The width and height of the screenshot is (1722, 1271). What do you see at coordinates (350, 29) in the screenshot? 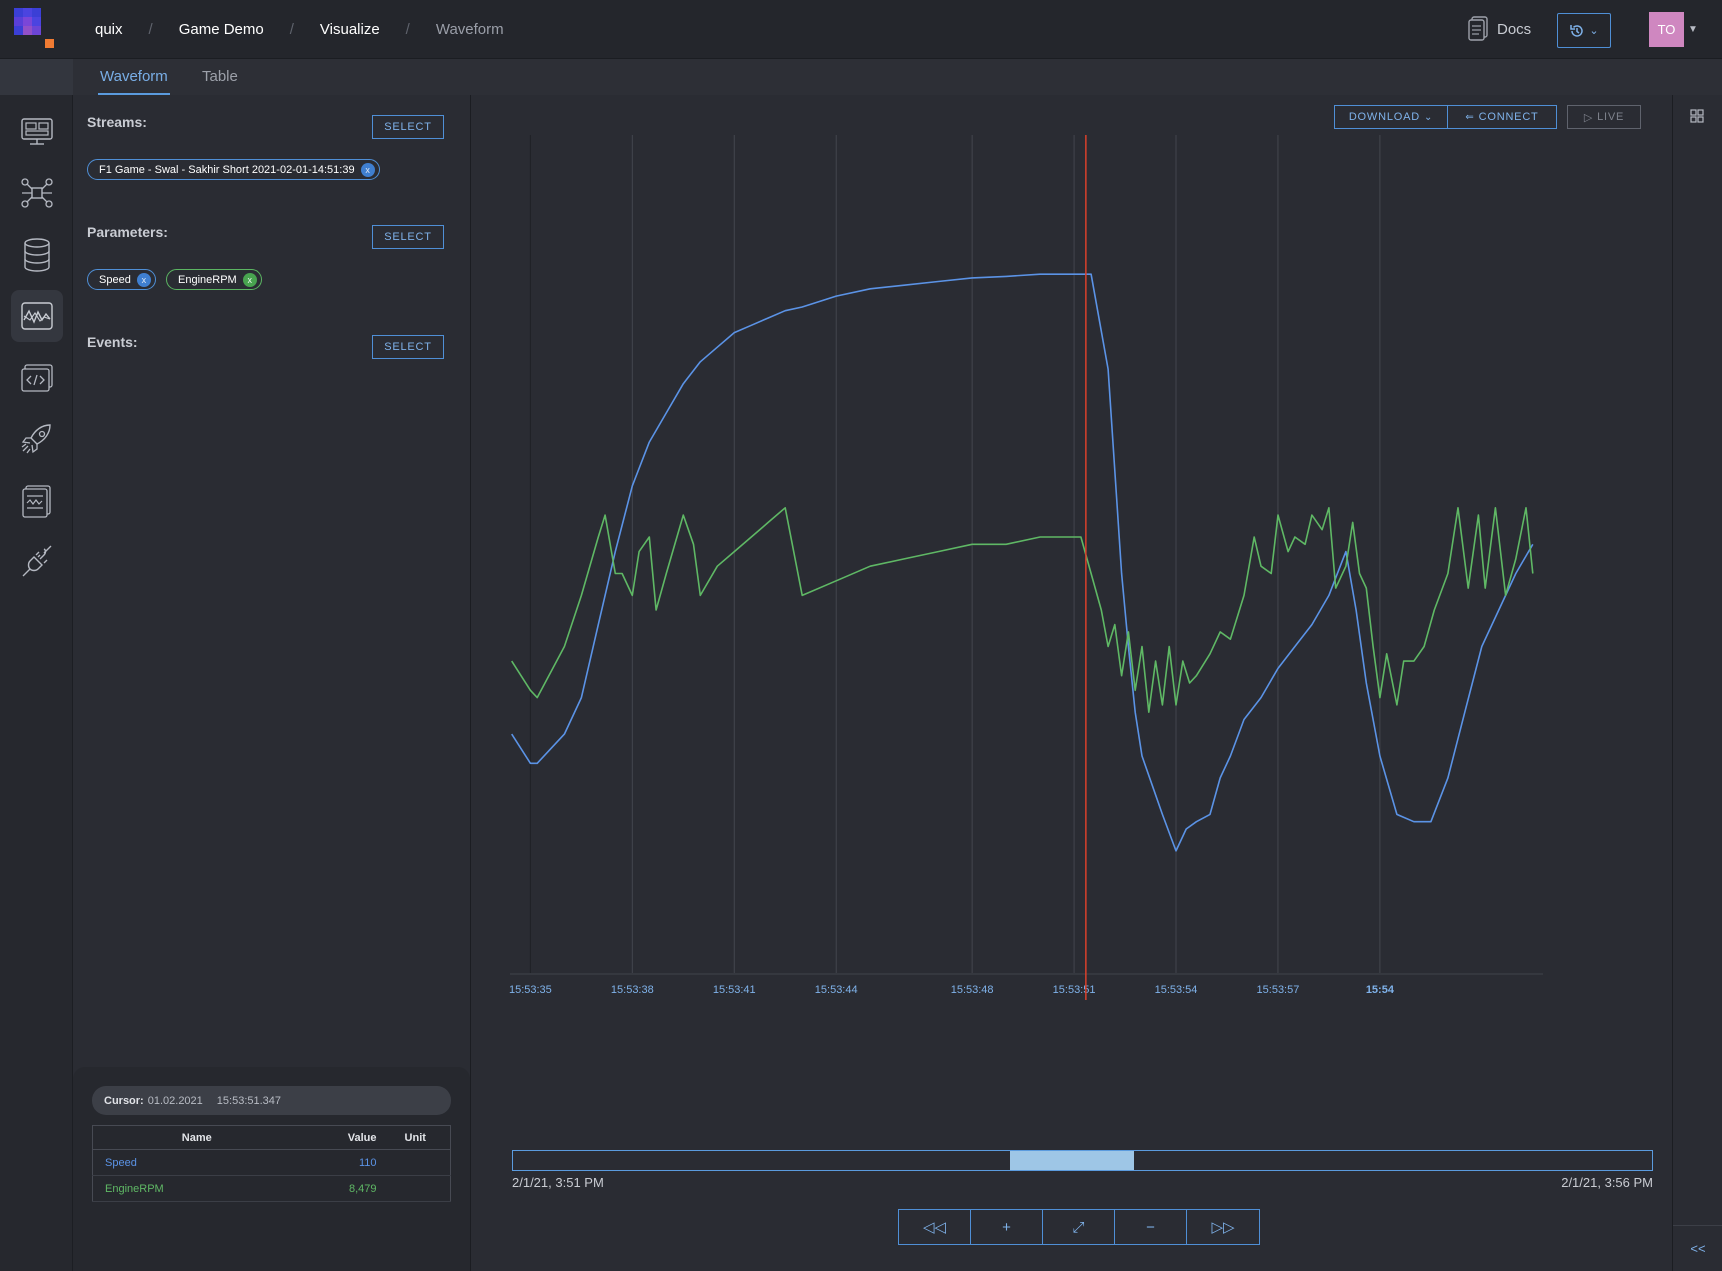
I see `breadcrumb-section: Visualize` at bounding box center [350, 29].